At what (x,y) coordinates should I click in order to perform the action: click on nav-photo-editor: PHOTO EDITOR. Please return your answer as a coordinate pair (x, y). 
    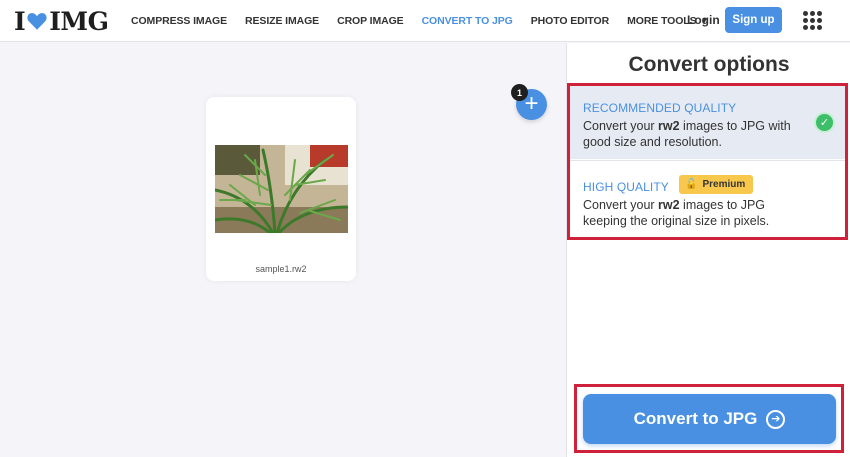
    Looking at the image, I should click on (570, 21).